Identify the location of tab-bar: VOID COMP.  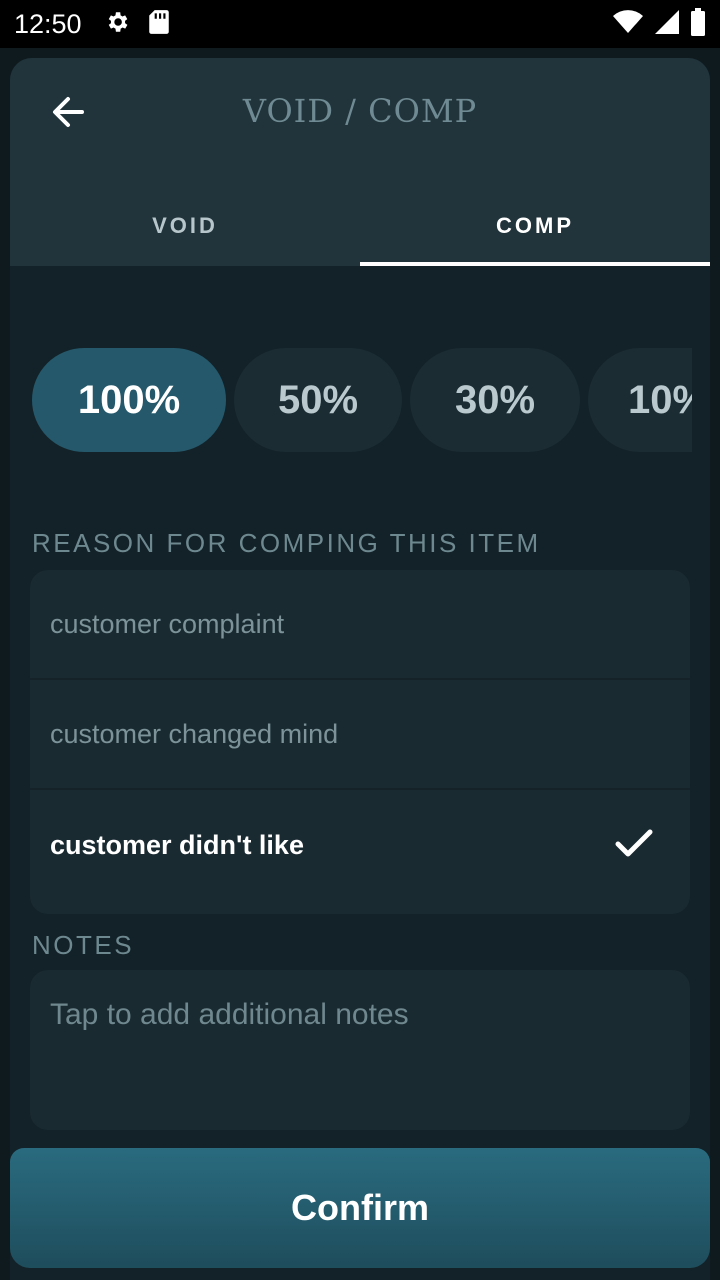
(360, 226).